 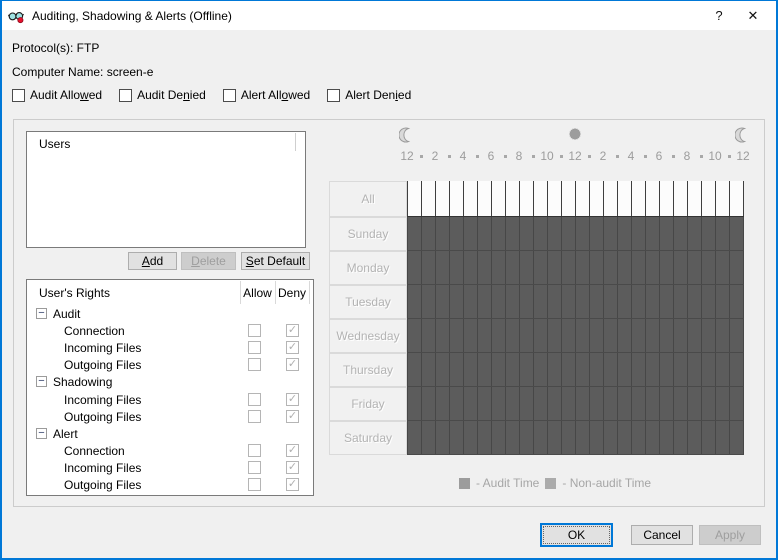 What do you see at coordinates (369, 95) in the screenshot?
I see `filter-checkbox: Alert Denied` at bounding box center [369, 95].